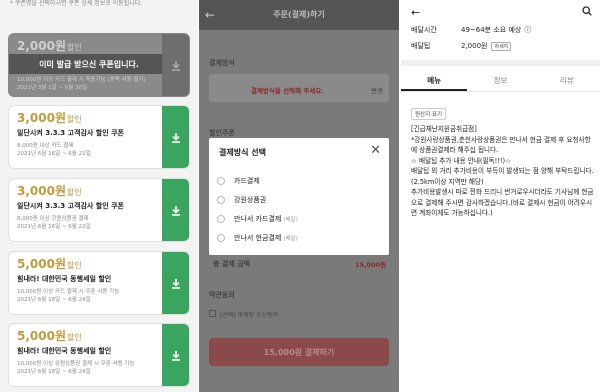 This screenshot has width=600, height=392. Describe the element at coordinates (81, 80) in the screenshot. I see `coupon-condition: 10,000원 이상 카드 결제 시 적용가능 (동백 사용 불가)` at that location.